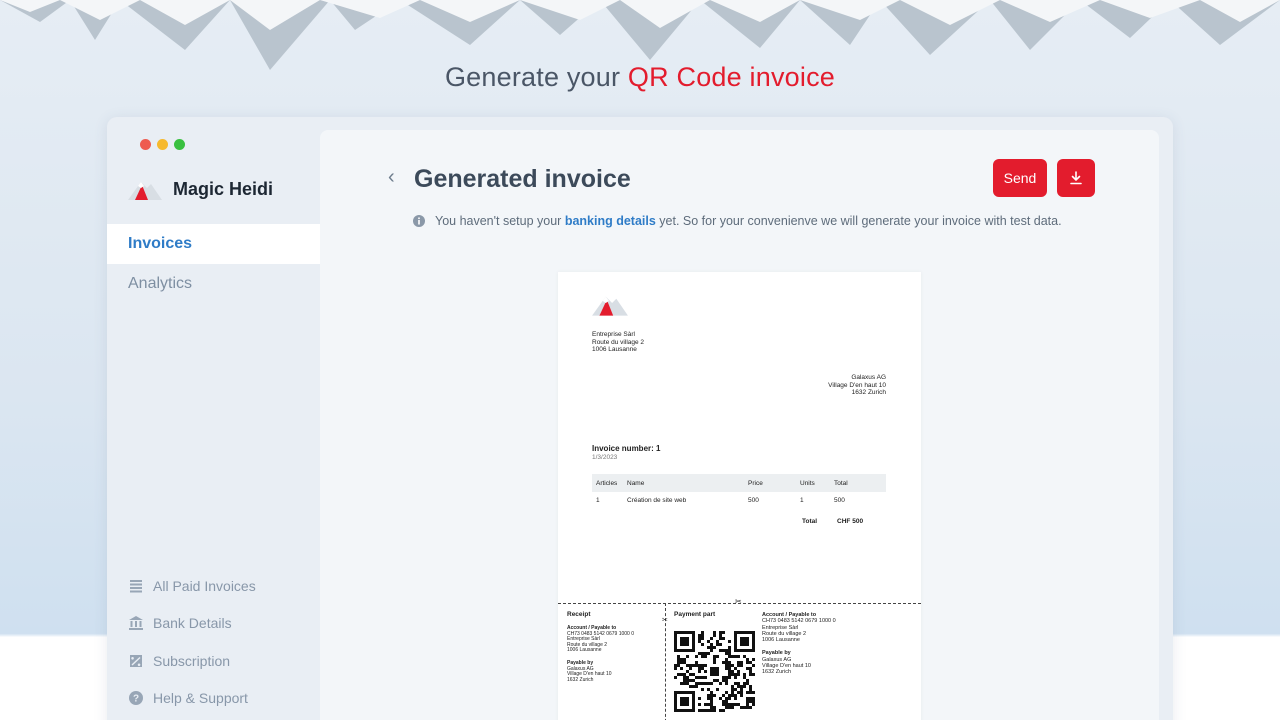 The height and width of the screenshot is (720, 1280). Describe the element at coordinates (213, 284) in the screenshot. I see `sidebar-item-analytics: Analytics` at that location.